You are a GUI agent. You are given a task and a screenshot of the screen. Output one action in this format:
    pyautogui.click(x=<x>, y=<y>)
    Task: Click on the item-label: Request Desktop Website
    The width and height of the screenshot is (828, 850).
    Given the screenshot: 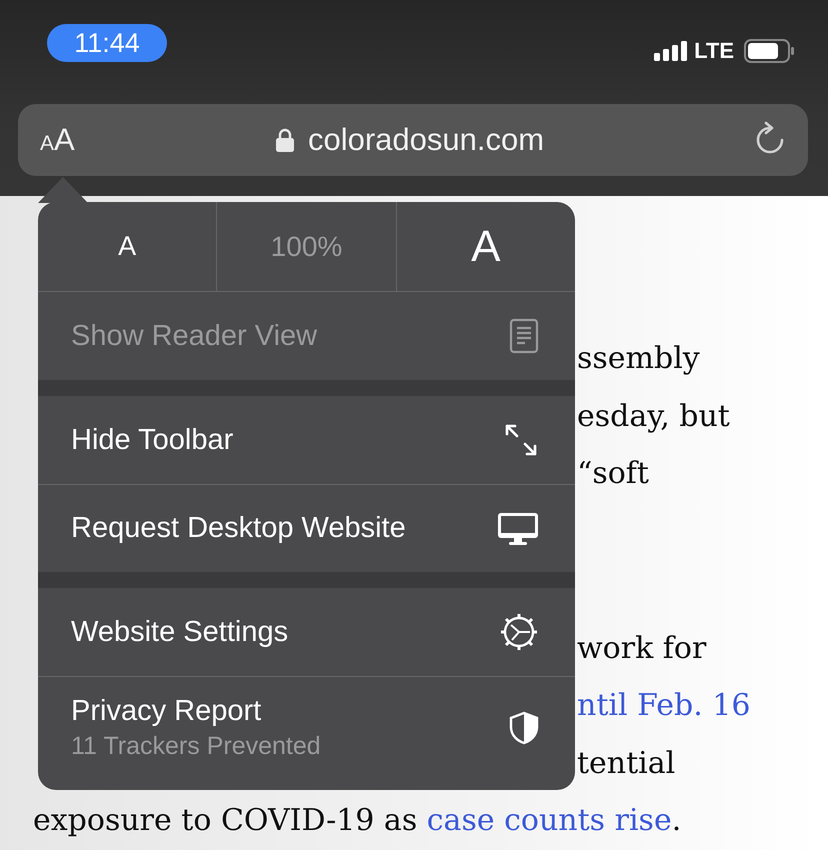 What is the action you would take?
    pyautogui.click(x=238, y=528)
    